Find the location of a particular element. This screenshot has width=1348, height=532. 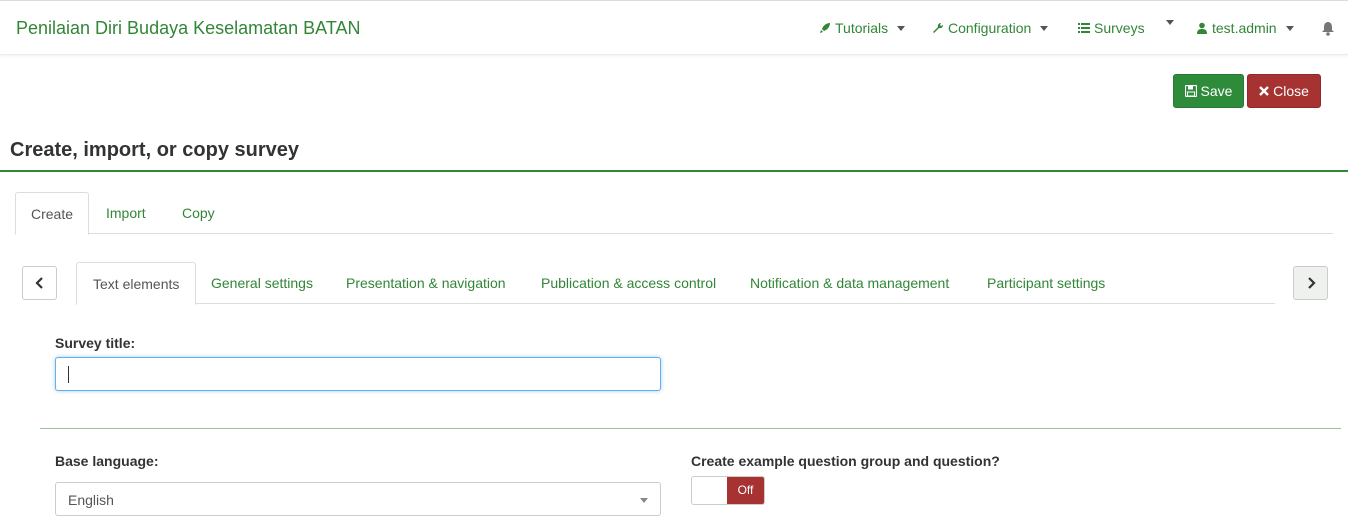

section-divider is located at coordinates (690, 428).